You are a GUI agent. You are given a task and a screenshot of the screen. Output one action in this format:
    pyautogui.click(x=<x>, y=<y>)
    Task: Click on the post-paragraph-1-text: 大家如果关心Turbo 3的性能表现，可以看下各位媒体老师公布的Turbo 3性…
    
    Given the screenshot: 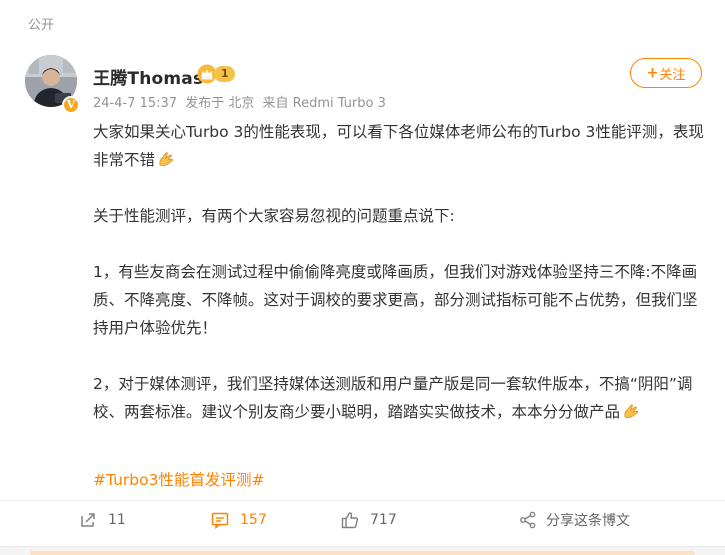 What is the action you would take?
    pyautogui.click(x=398, y=146)
    